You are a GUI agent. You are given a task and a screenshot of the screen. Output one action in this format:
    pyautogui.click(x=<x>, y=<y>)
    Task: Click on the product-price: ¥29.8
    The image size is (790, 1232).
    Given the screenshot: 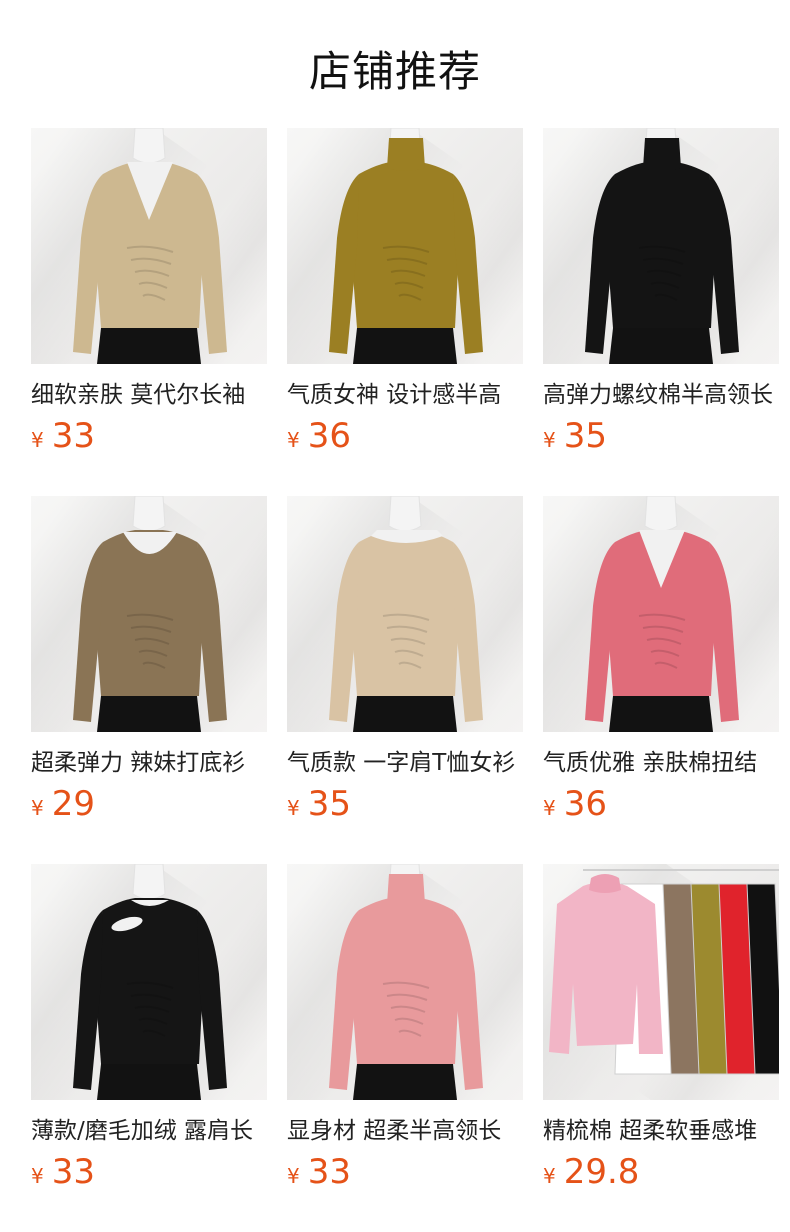 What is the action you would take?
    pyautogui.click(x=591, y=1172)
    